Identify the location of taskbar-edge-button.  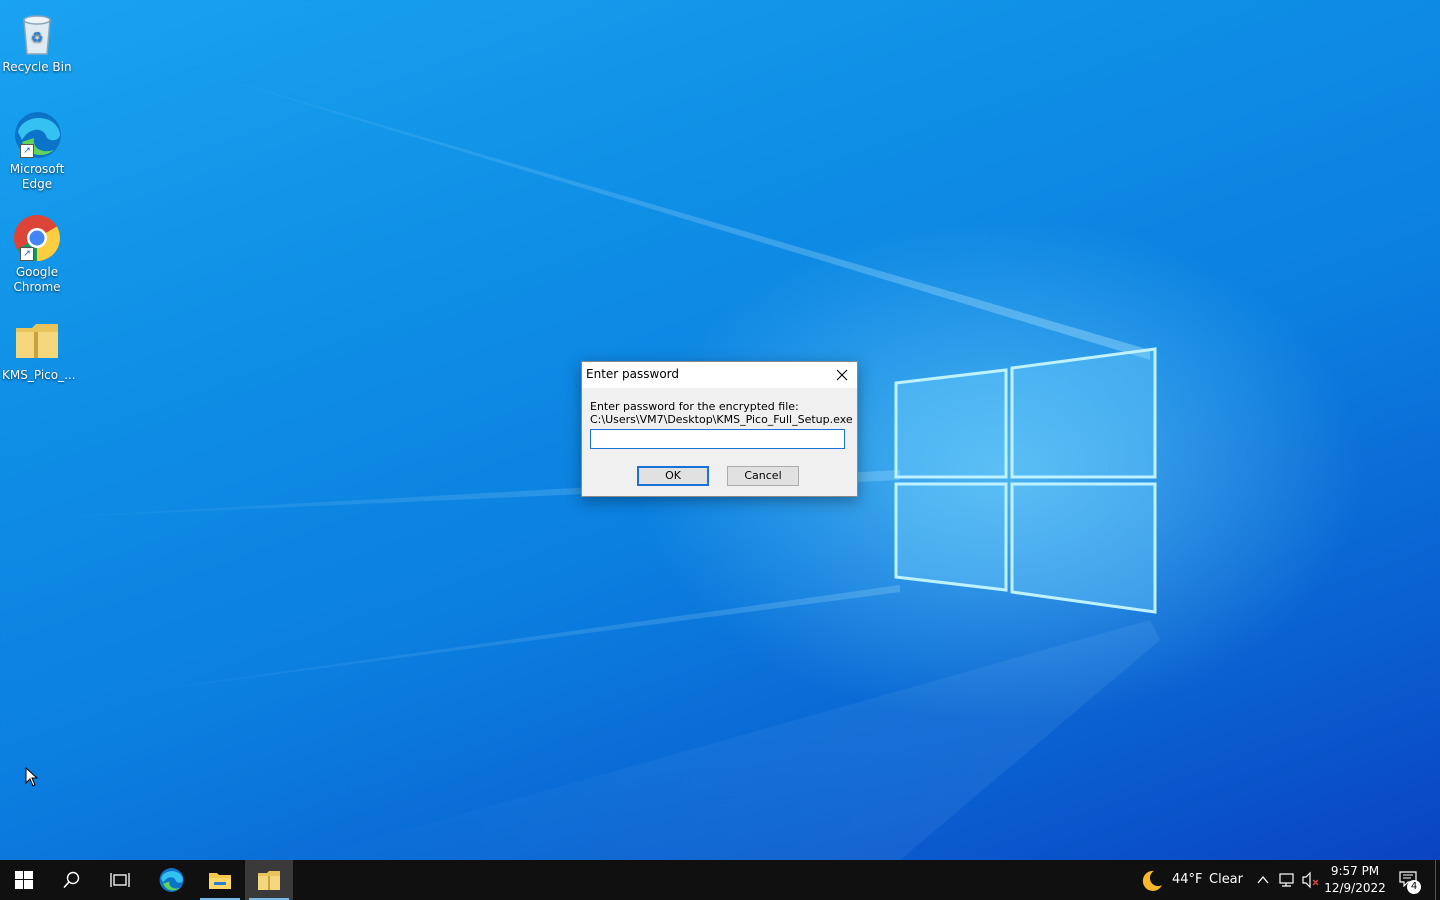
(171, 880).